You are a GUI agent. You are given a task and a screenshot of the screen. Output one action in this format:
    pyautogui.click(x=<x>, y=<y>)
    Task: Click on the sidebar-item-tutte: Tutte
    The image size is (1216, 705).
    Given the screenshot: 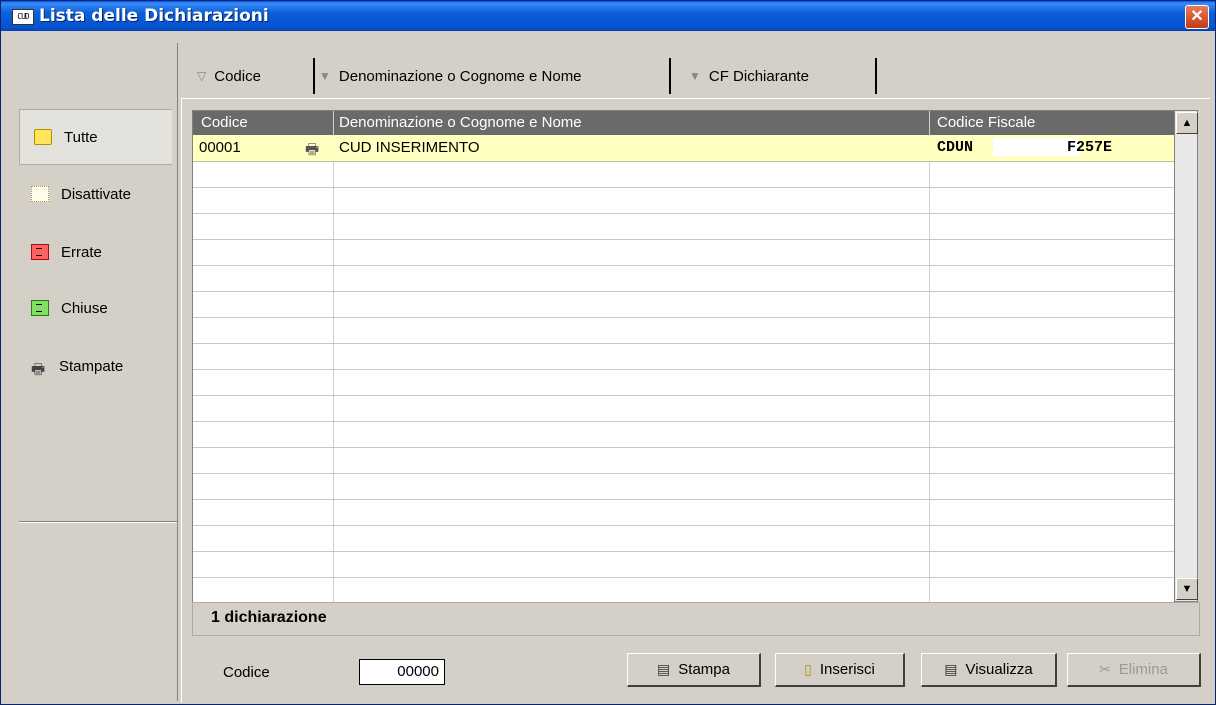 What is the action you would take?
    pyautogui.click(x=95, y=137)
    